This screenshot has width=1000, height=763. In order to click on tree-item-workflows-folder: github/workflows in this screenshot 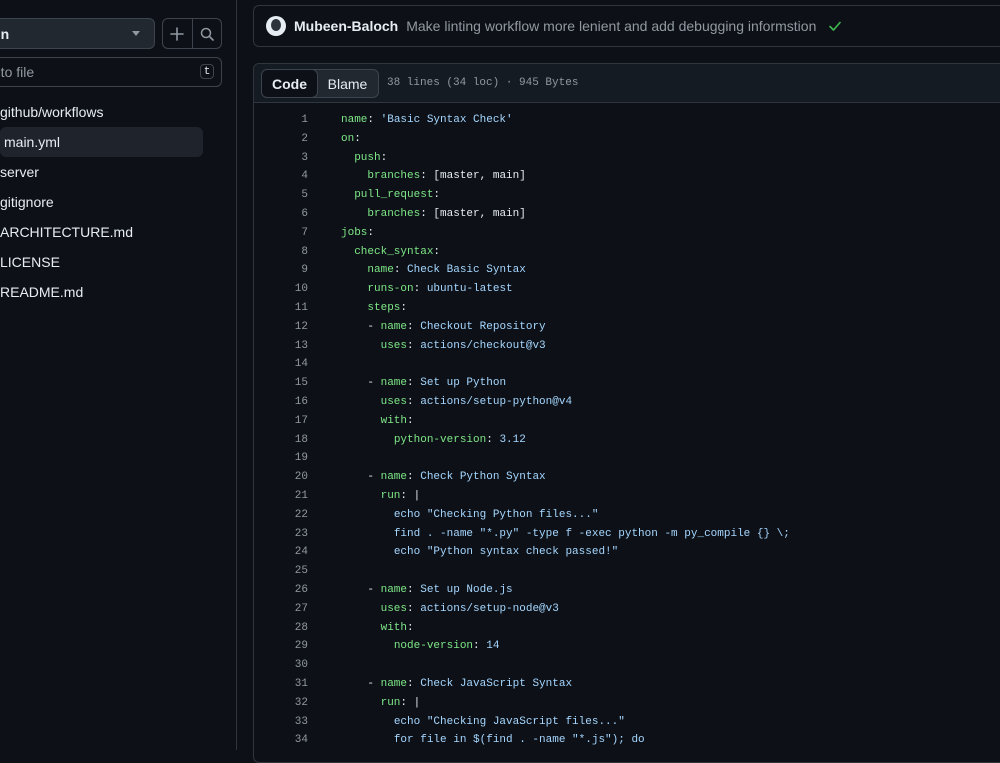, I will do `click(118, 112)`.